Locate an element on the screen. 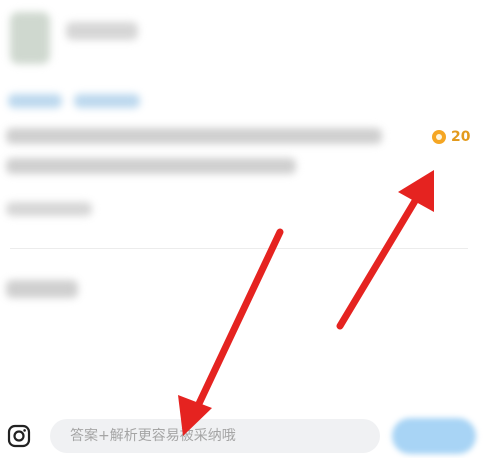  coin-icon is located at coordinates (439, 137).